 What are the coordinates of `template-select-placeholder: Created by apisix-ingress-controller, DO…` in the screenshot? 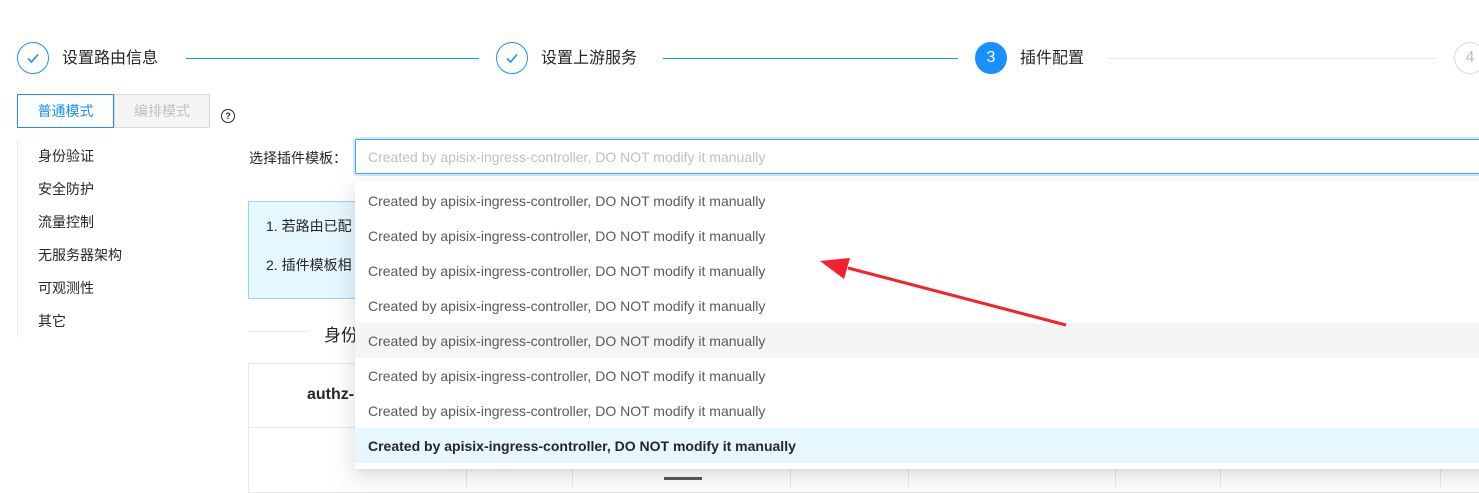 It's located at (567, 156).